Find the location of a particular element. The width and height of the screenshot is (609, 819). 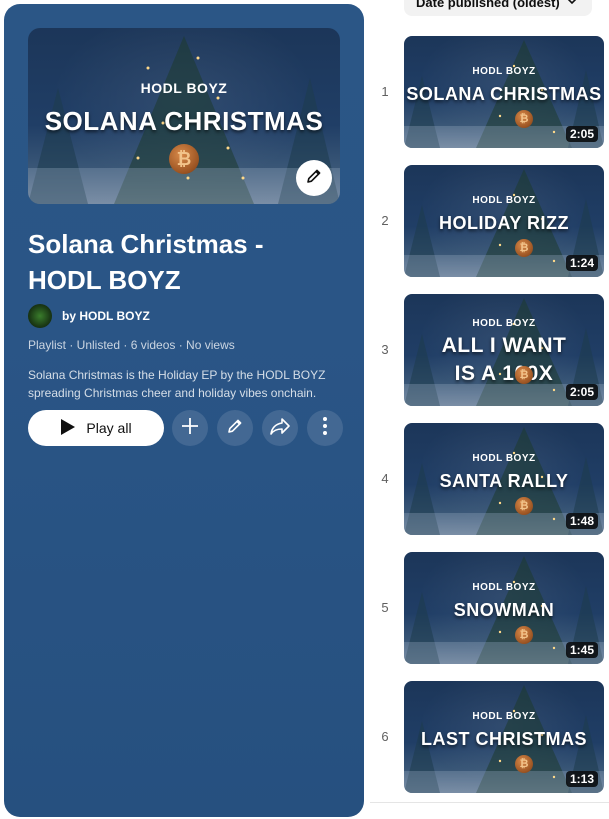

video-thumbnail-title: SOLANA CHRISTMAS is located at coordinates (504, 94).